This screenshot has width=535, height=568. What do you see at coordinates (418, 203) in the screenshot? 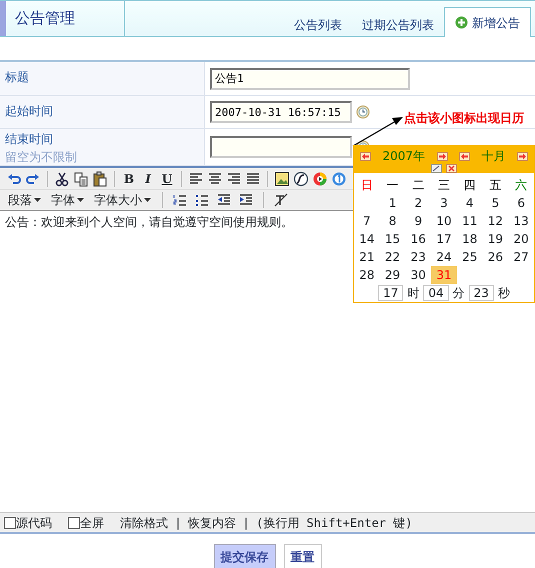
I see `calendar-day: 2` at bounding box center [418, 203].